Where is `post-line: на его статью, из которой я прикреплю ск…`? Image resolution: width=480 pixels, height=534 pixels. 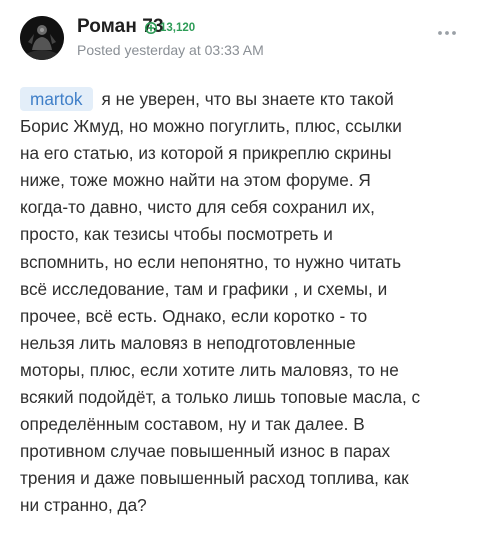
post-line: на его статью, из которой я прикреплю ск… is located at coordinates (206, 153).